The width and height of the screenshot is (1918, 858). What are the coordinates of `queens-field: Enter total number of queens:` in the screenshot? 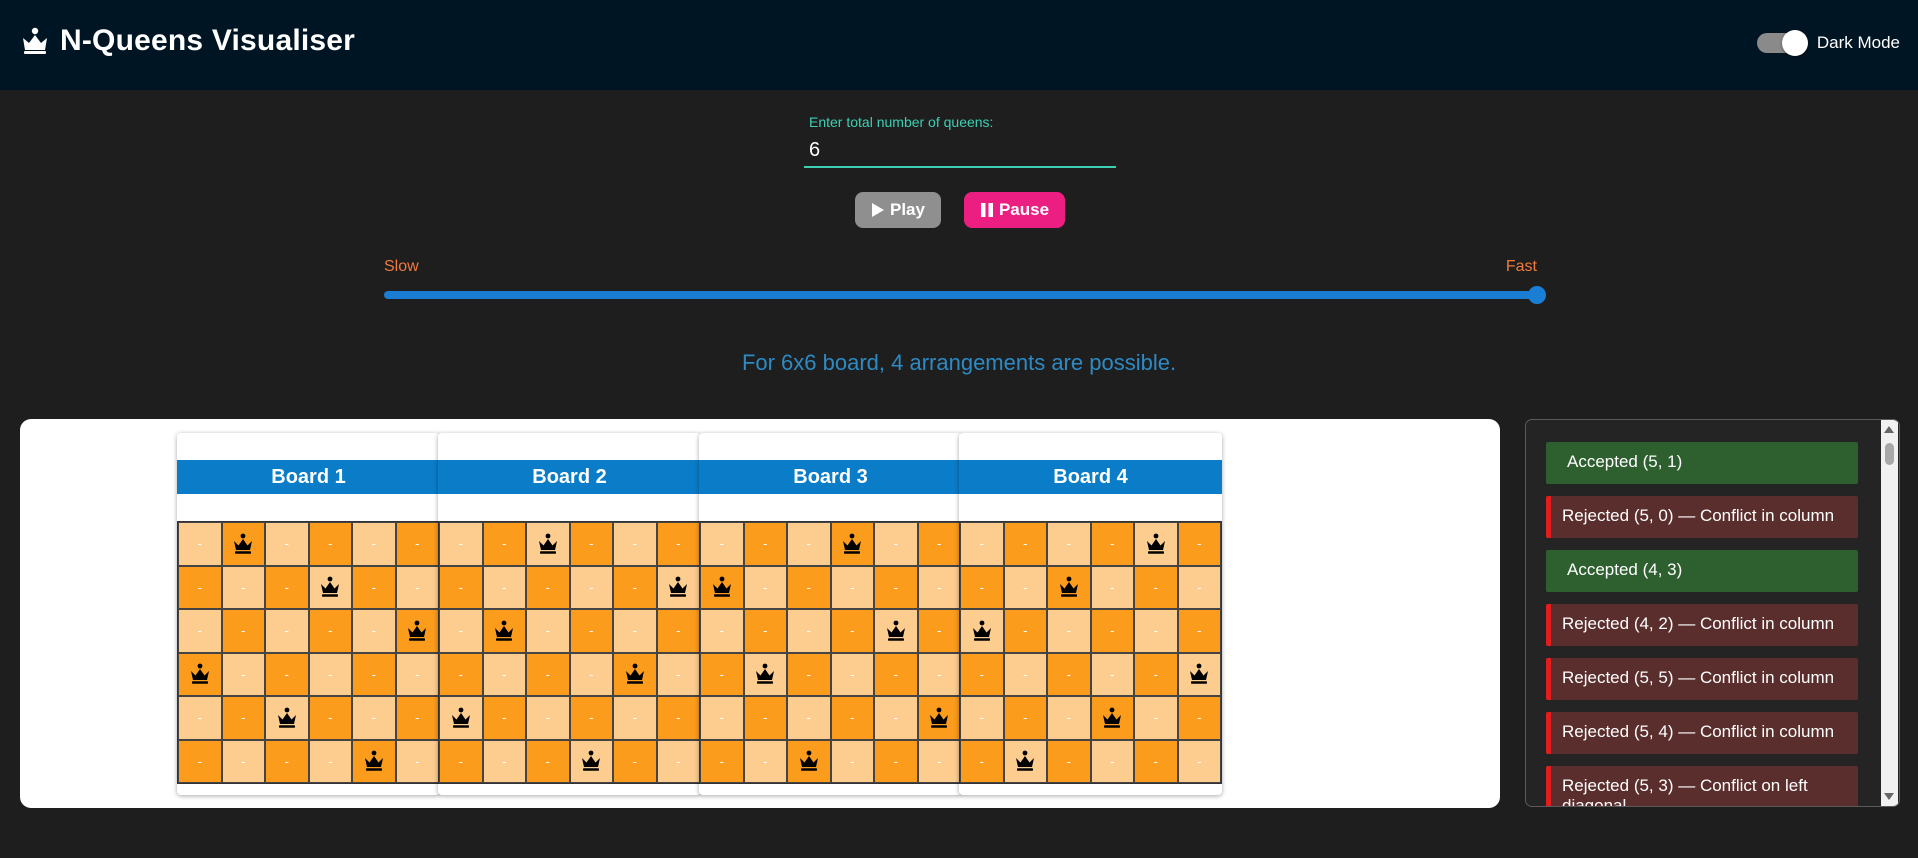 It's located at (960, 141).